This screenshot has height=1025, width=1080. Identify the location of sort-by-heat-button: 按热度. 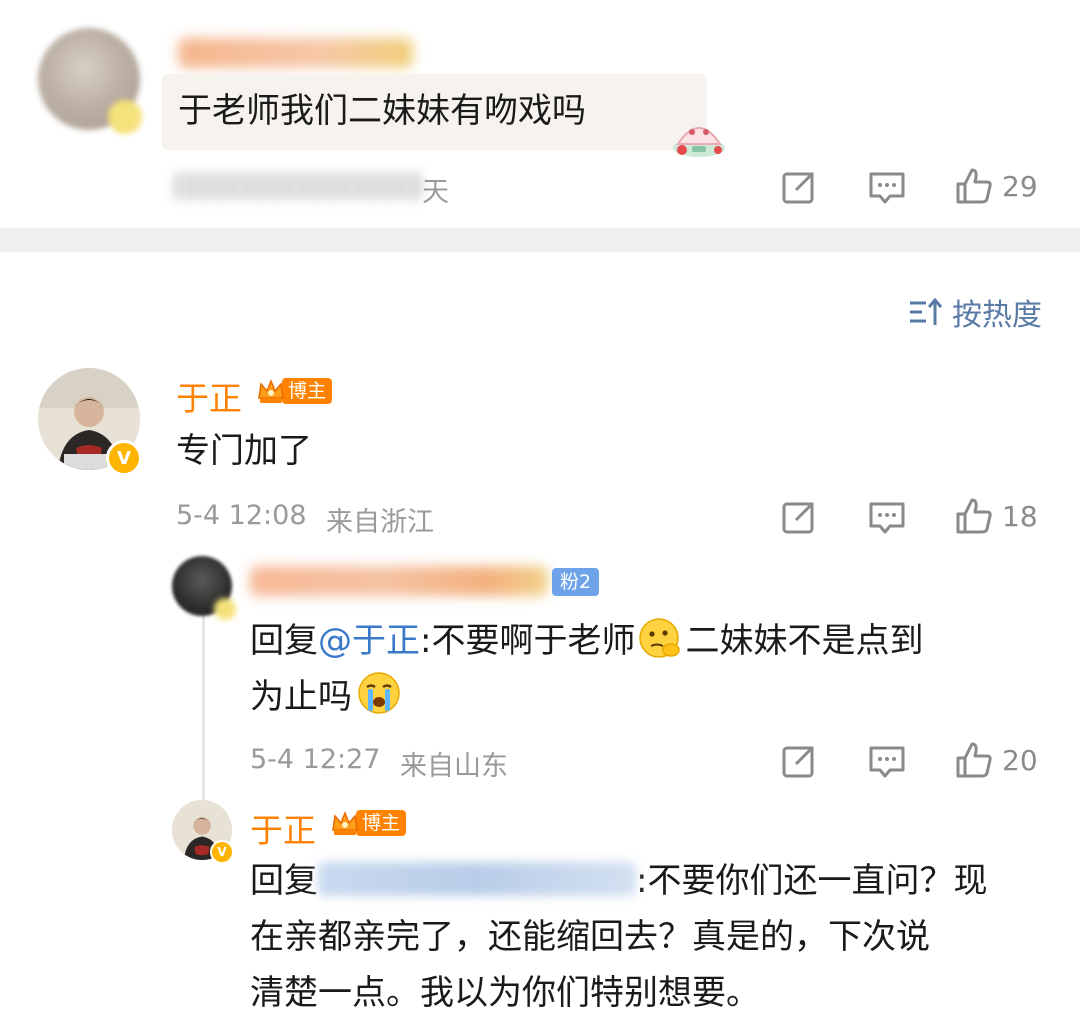
(975, 312).